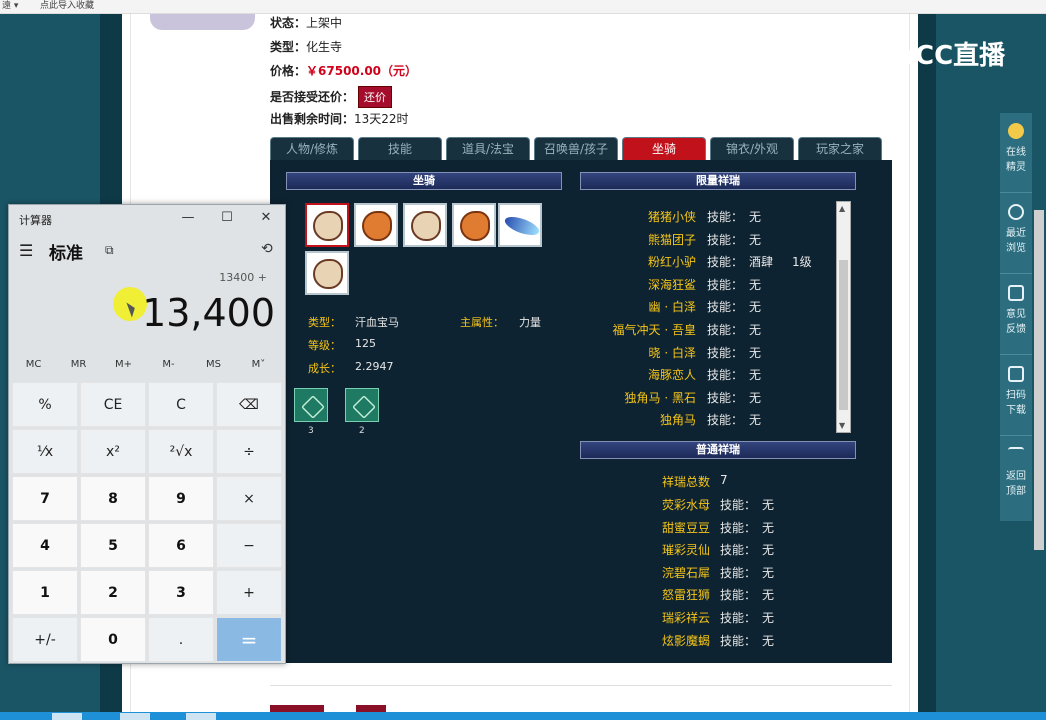 This screenshot has height=720, width=1046. Describe the element at coordinates (767, 331) in the screenshot. I see `limited-item-skill-wrap: 技能： 无` at that location.